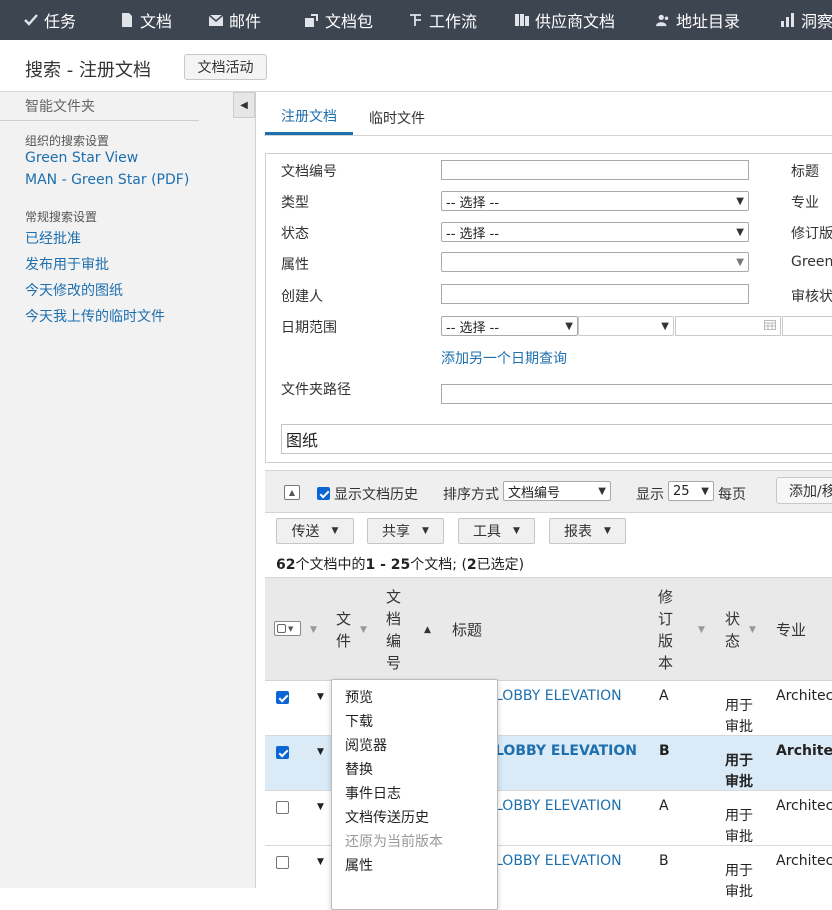 The image size is (832, 910). I want to click on menu-item-properties: 属性, so click(359, 865).